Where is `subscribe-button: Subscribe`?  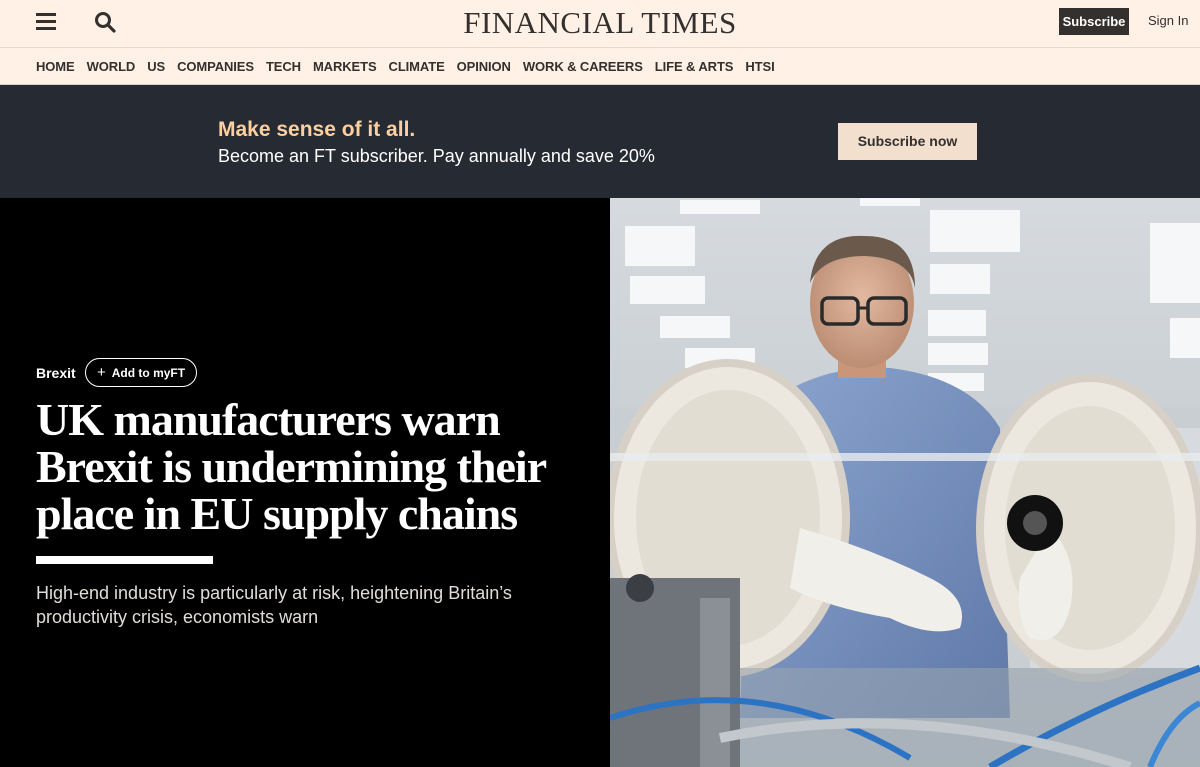
subscribe-button: Subscribe is located at coordinates (1094, 21).